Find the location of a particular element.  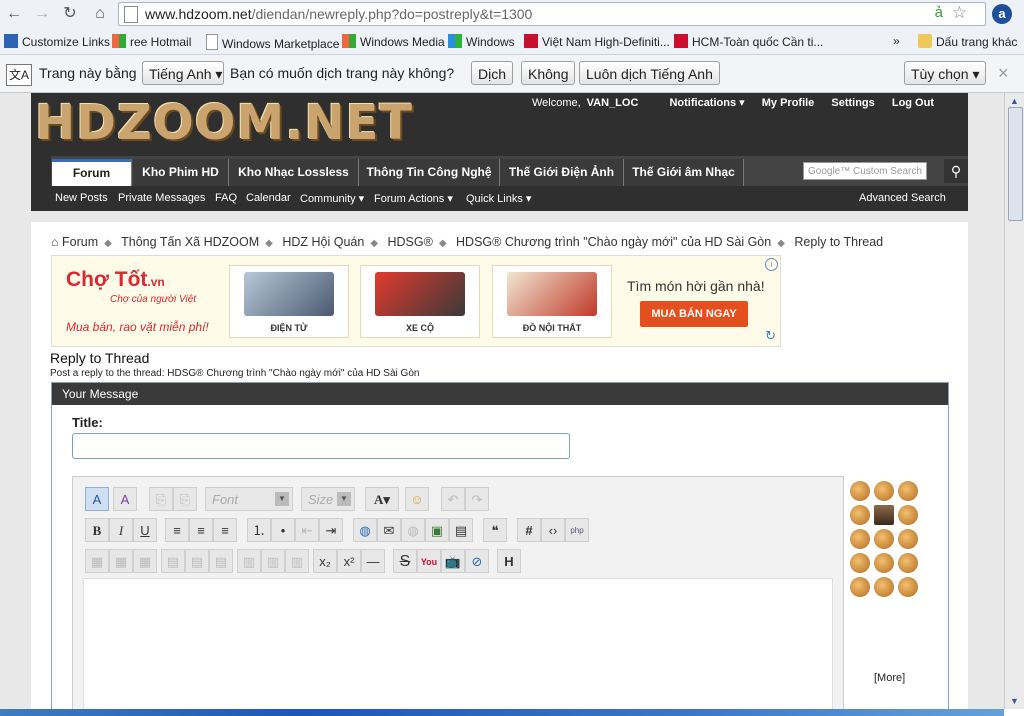

ad-product-electronics: ĐIỆN TỬ is located at coordinates (289, 301).